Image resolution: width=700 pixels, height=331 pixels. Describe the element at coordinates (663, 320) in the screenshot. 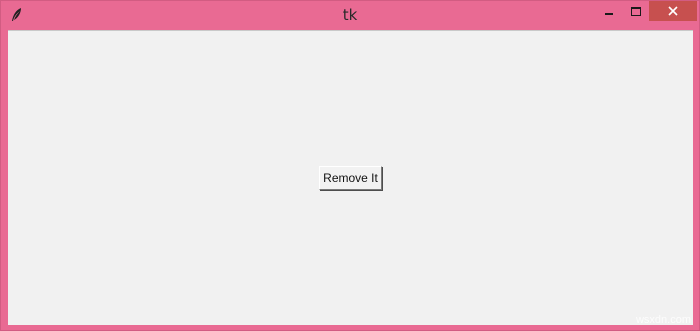

I see `watermark: wsxdn.com` at that location.